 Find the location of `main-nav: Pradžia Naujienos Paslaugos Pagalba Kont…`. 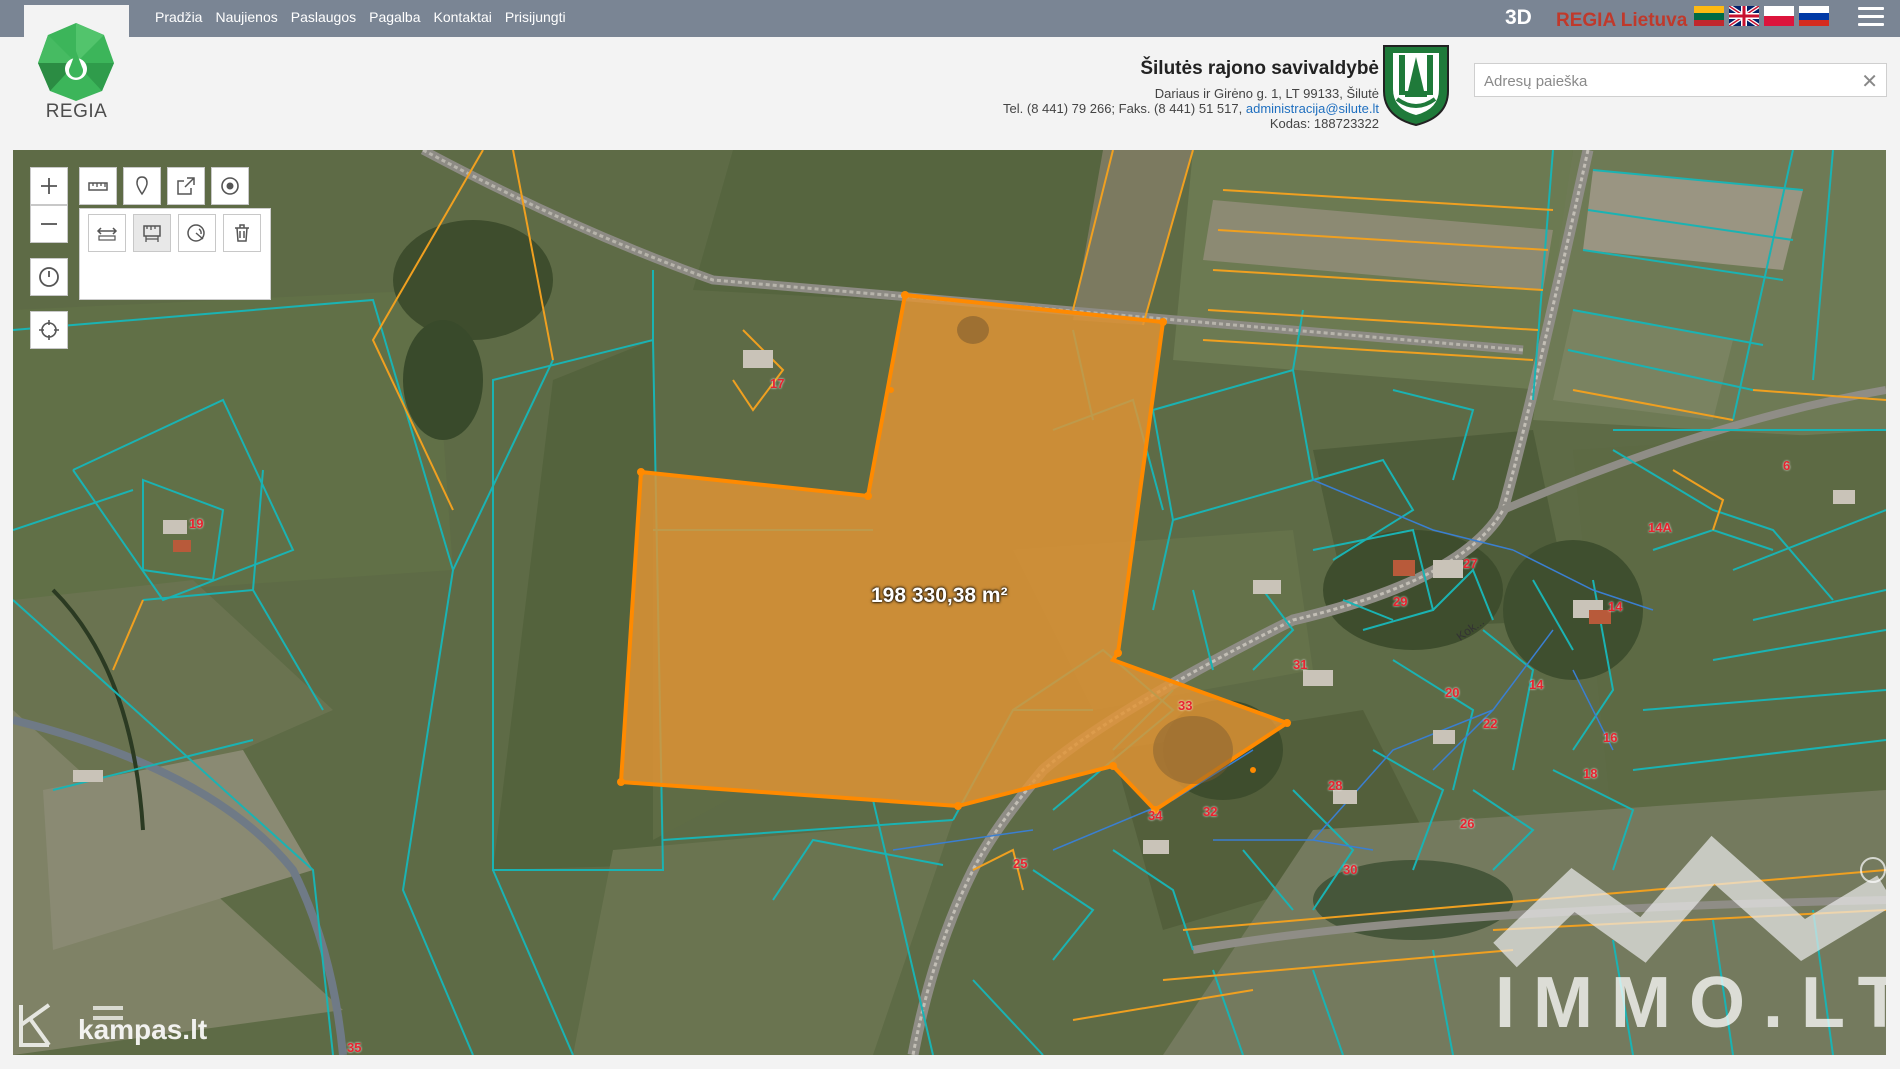

main-nav: Pradžia Naujienos Paslaugos Pagalba Kont… is located at coordinates (360, 17).